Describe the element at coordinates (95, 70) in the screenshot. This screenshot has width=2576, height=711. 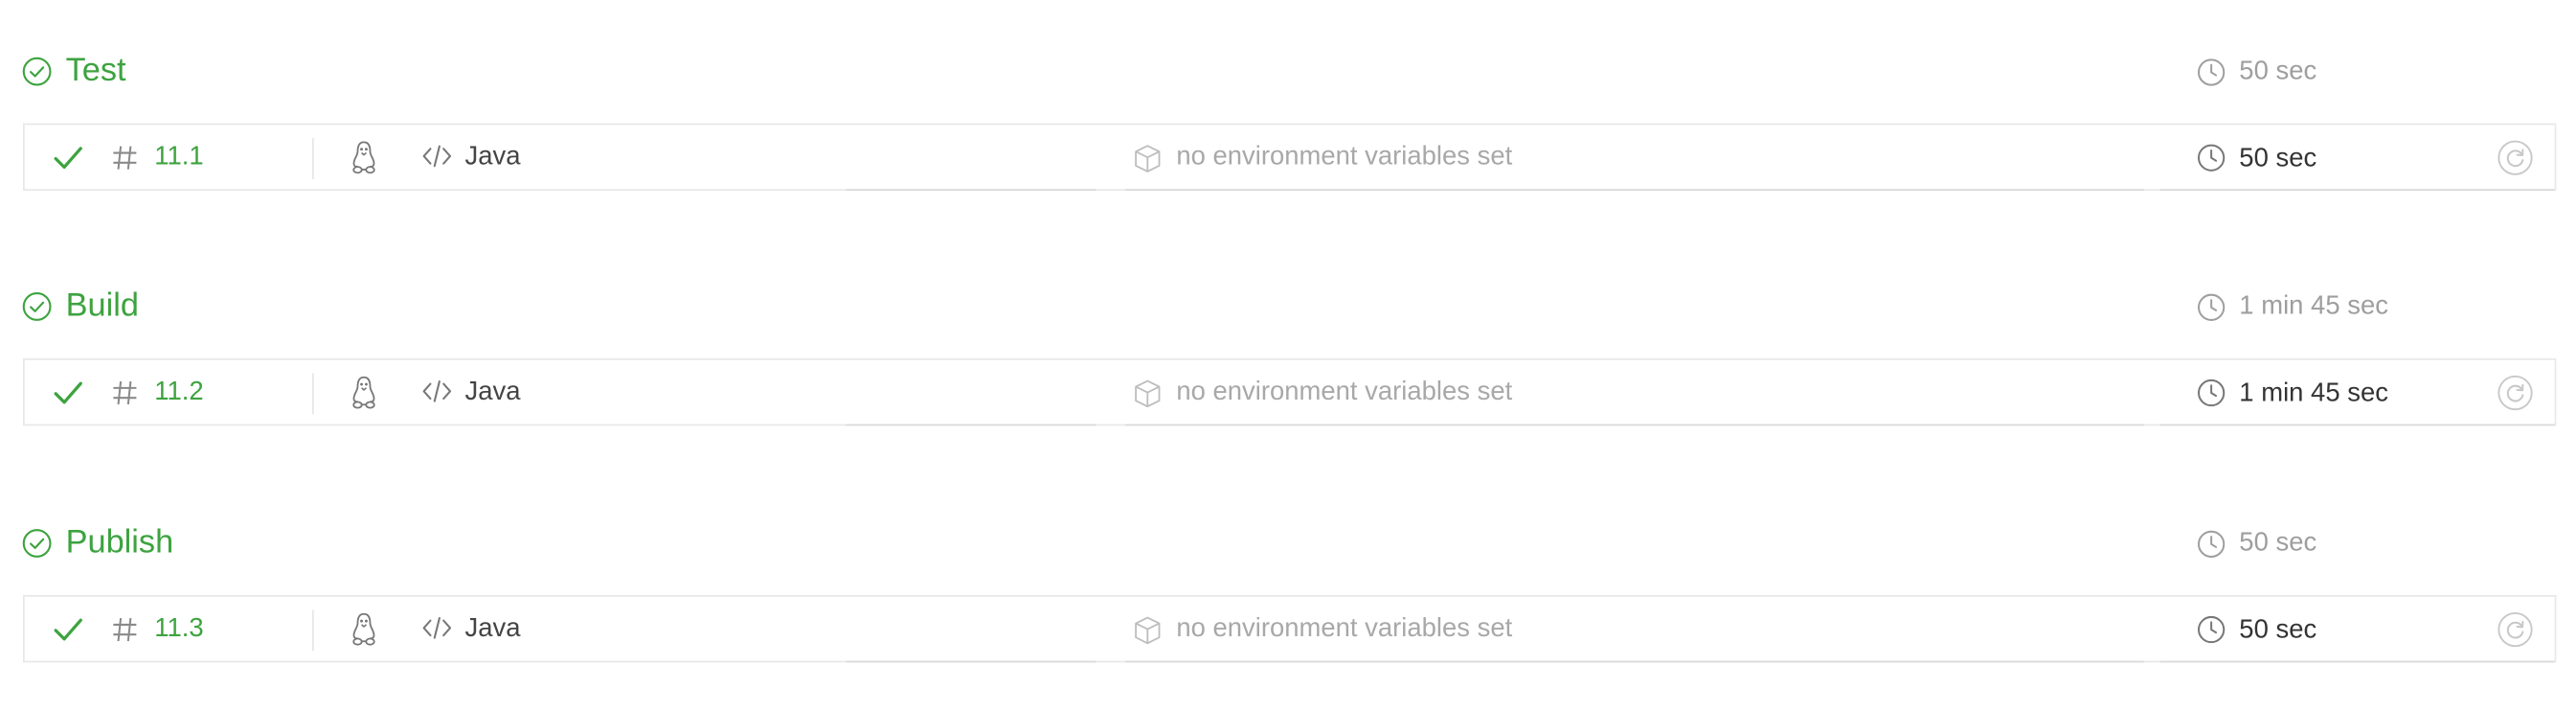
I see `stage-title: Test` at that location.